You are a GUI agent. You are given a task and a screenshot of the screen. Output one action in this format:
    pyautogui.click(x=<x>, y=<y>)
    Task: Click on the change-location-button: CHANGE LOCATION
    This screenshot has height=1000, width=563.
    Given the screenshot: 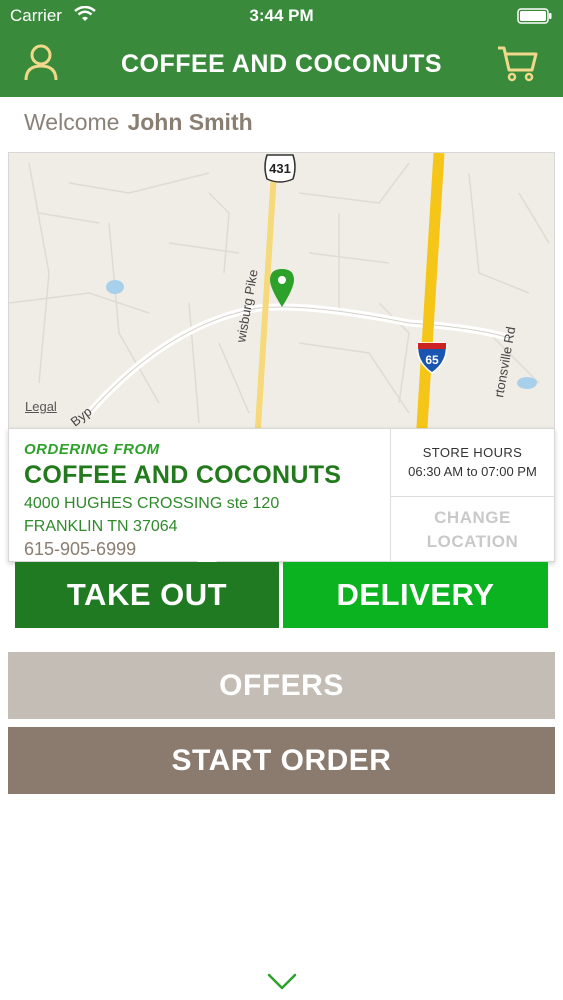 What is the action you would take?
    pyautogui.click(x=472, y=529)
    